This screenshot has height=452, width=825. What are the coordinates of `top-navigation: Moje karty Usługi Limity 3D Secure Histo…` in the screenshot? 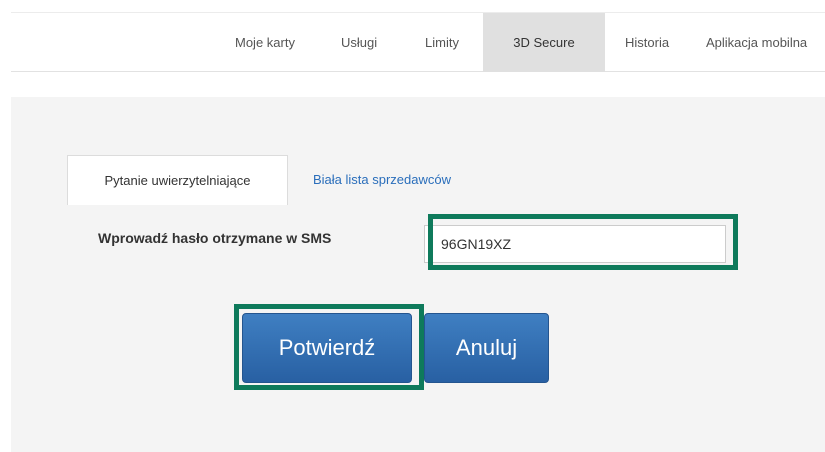 It's located at (418, 42).